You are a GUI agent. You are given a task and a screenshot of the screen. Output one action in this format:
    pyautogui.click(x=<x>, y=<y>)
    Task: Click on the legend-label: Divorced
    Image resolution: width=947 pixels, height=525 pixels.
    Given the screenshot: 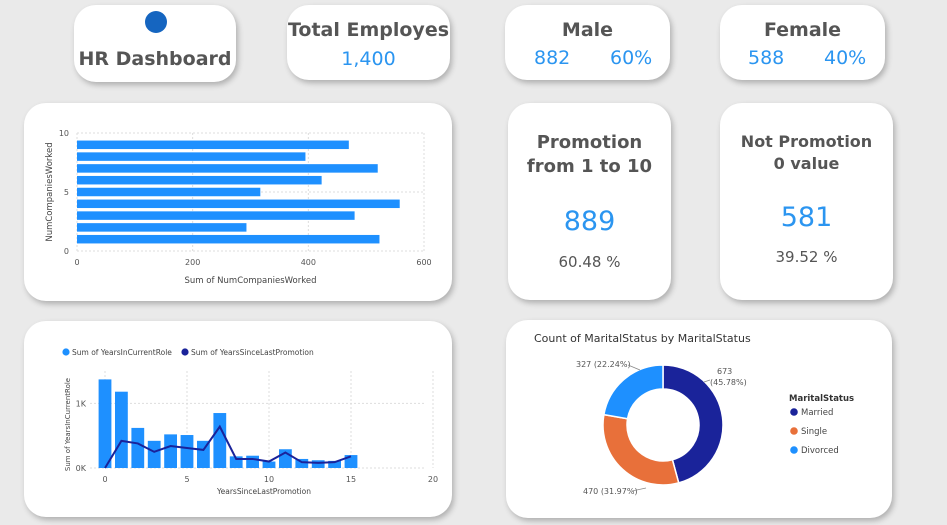 What is the action you would take?
    pyautogui.click(x=820, y=451)
    